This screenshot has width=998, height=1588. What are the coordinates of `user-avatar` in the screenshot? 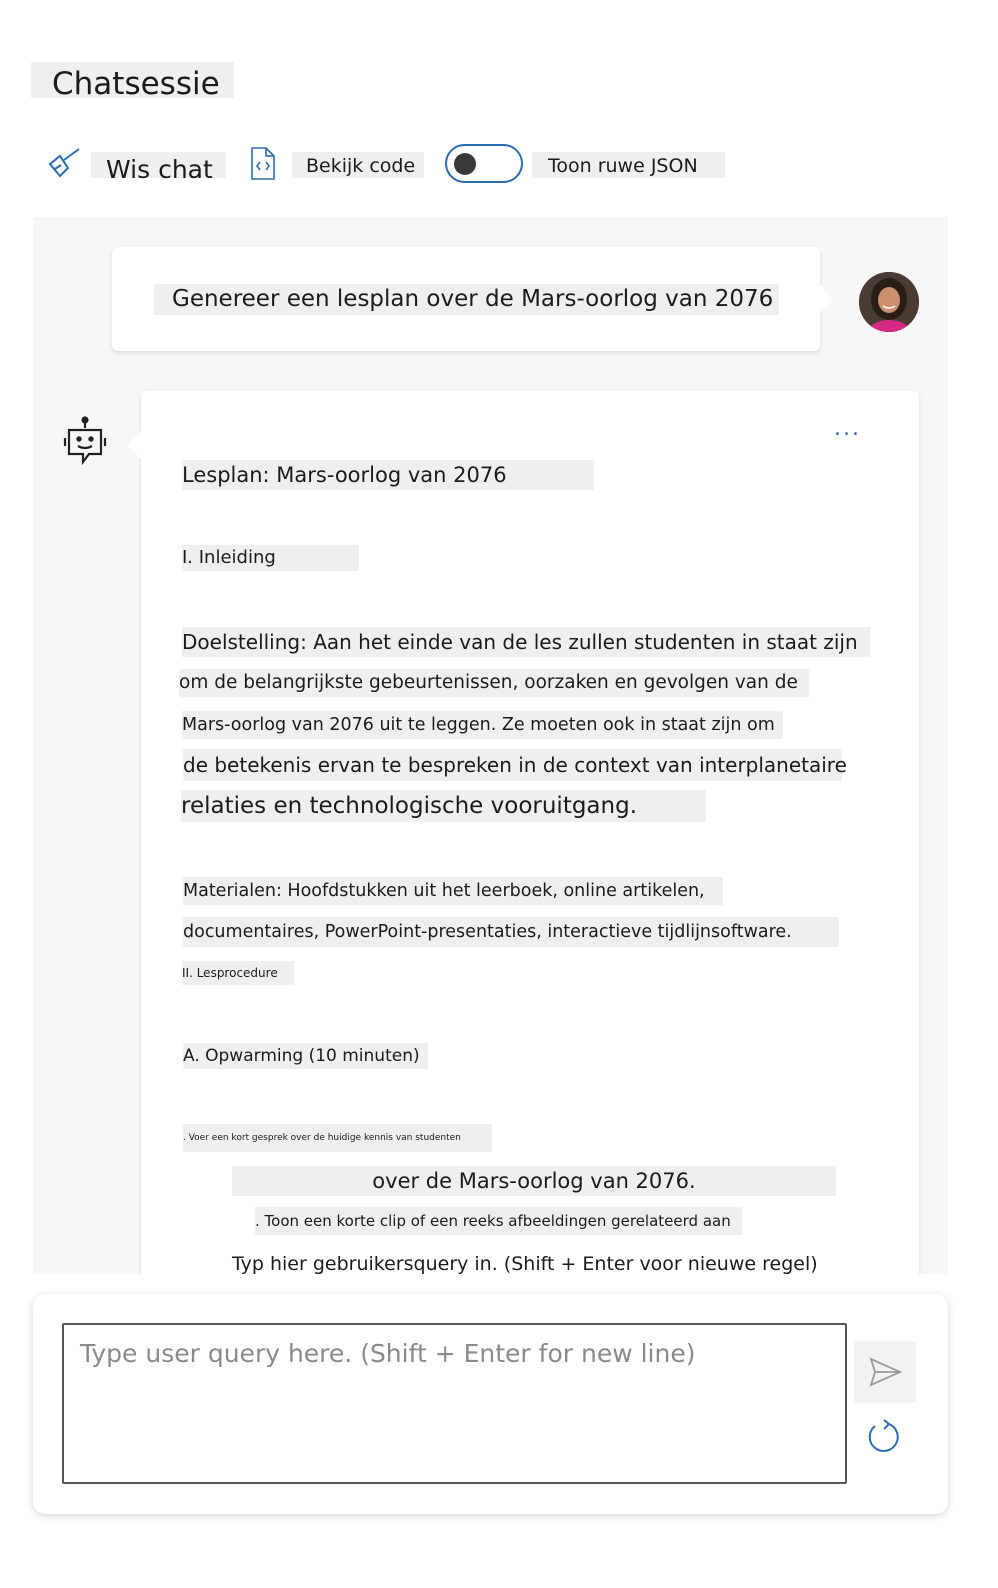 It's located at (889, 302).